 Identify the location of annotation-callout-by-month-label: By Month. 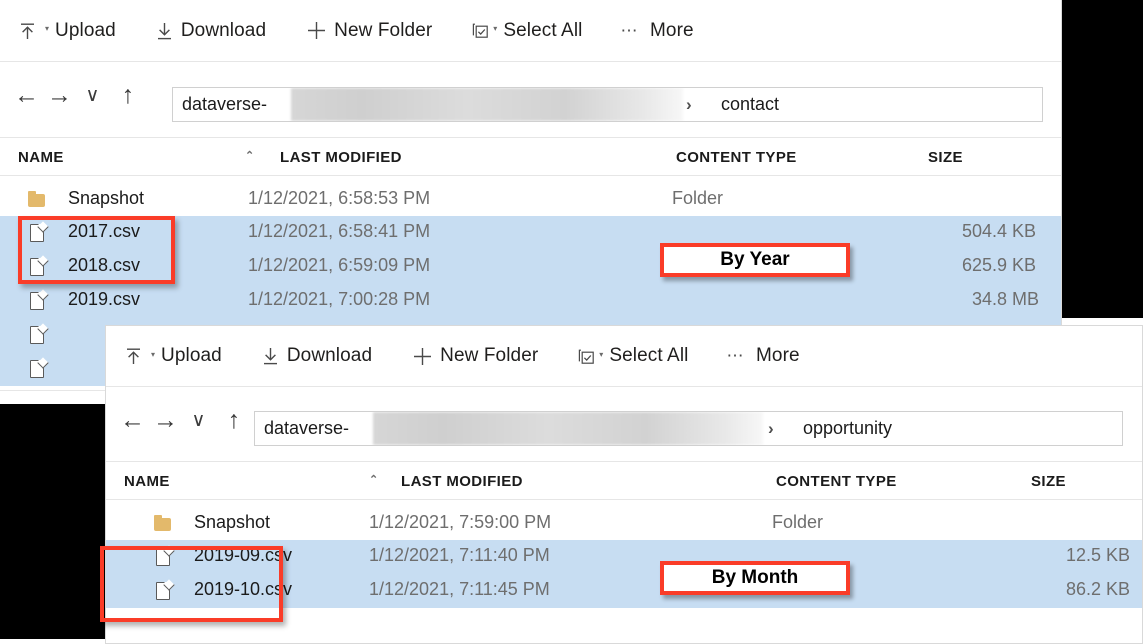
(755, 577).